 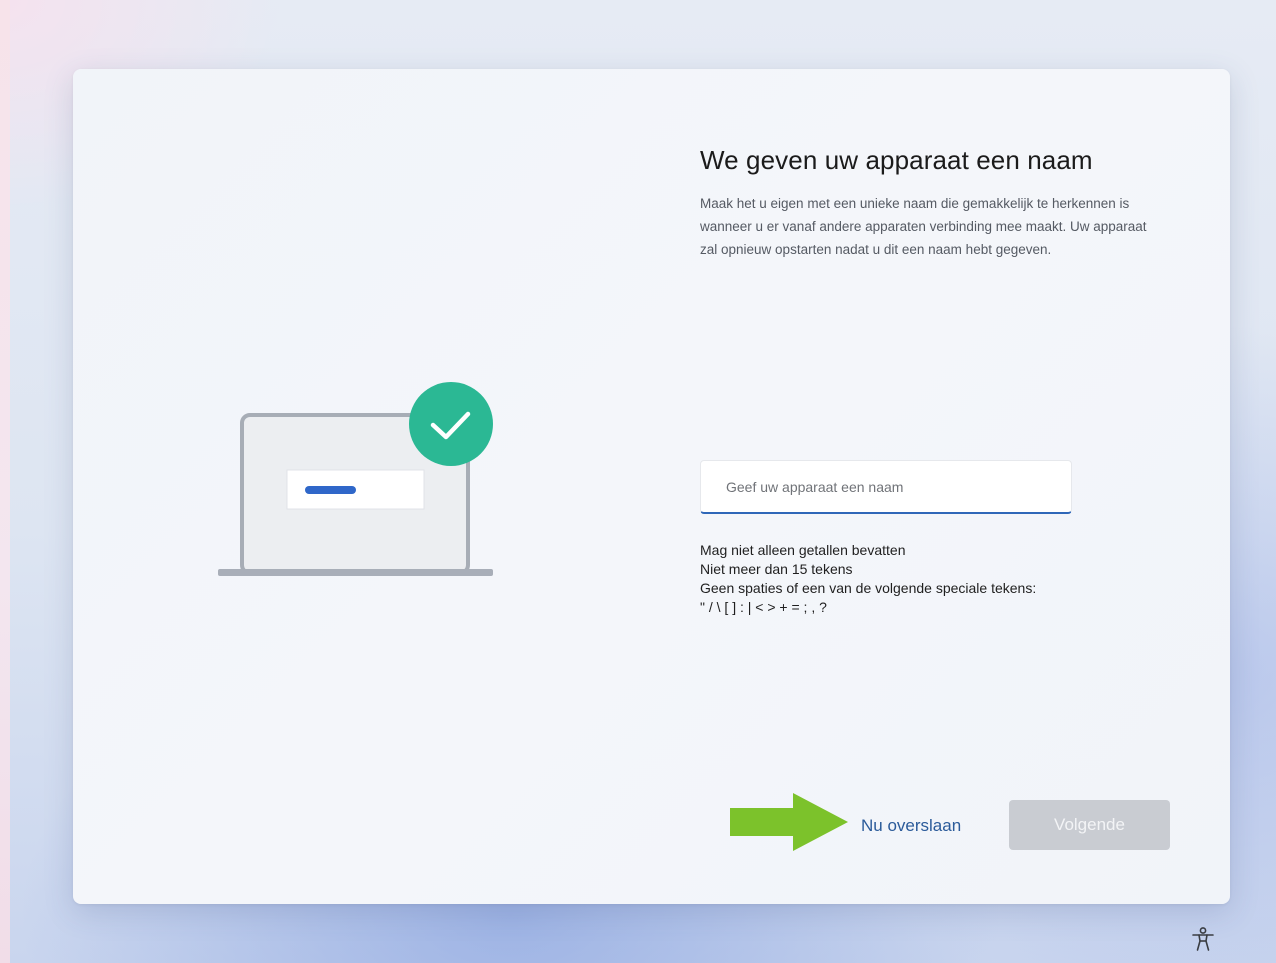 What do you see at coordinates (5, 481) in the screenshot?
I see `background-edge` at bounding box center [5, 481].